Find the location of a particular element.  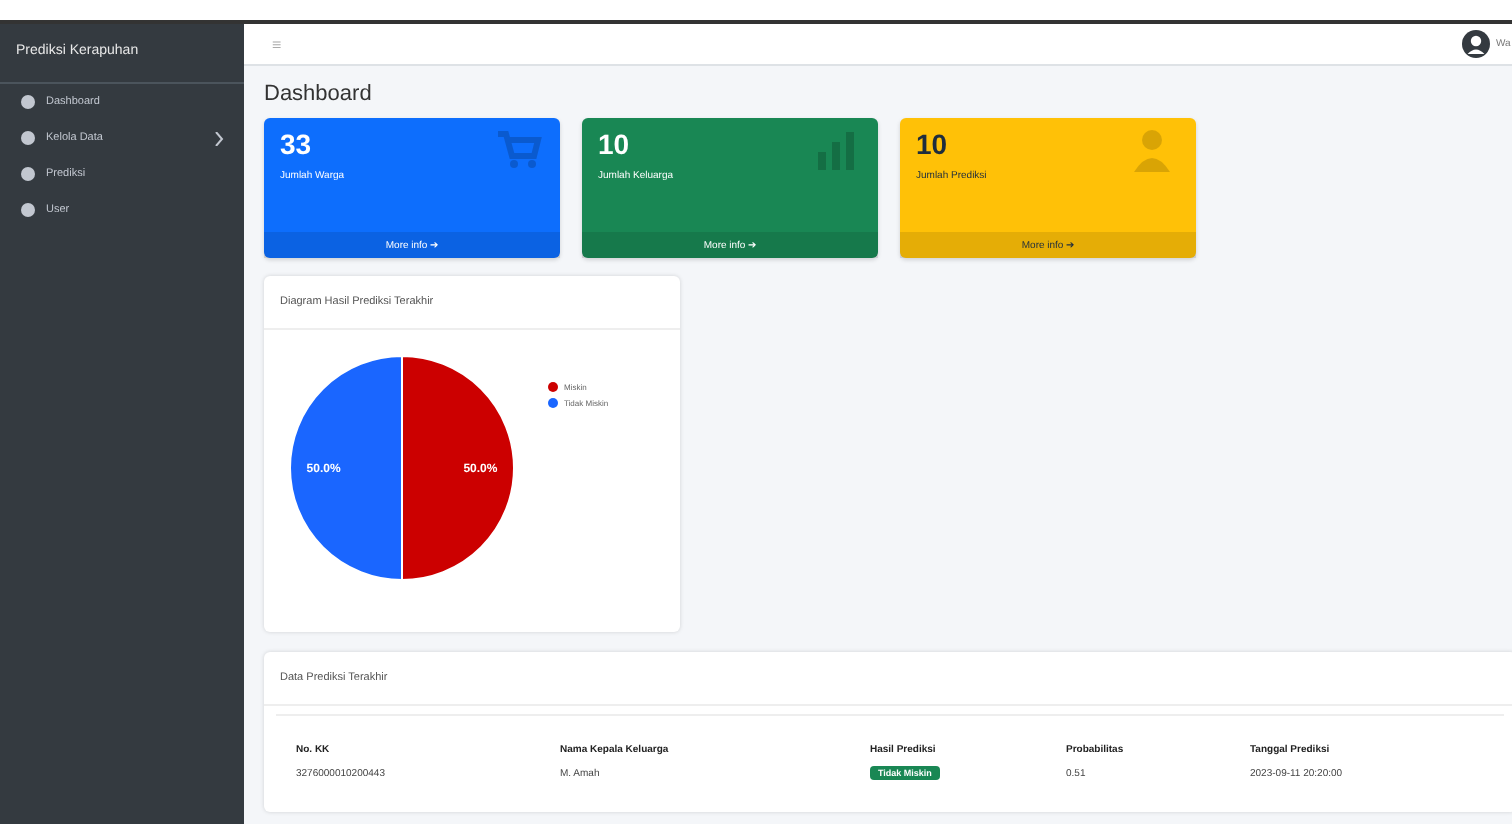

page-title: Dashboard is located at coordinates (318, 94).